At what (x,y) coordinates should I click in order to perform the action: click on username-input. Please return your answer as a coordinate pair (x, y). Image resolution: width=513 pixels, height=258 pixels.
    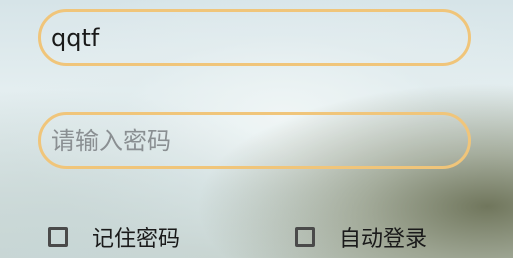
    Looking at the image, I should click on (259, 37).